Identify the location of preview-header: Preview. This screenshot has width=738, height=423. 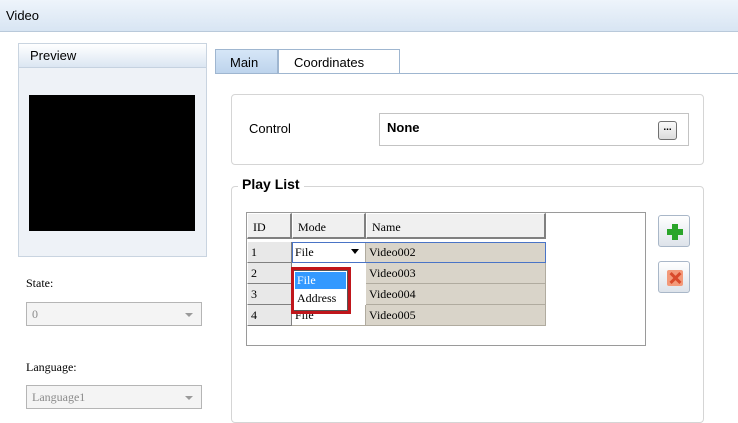
(112, 56).